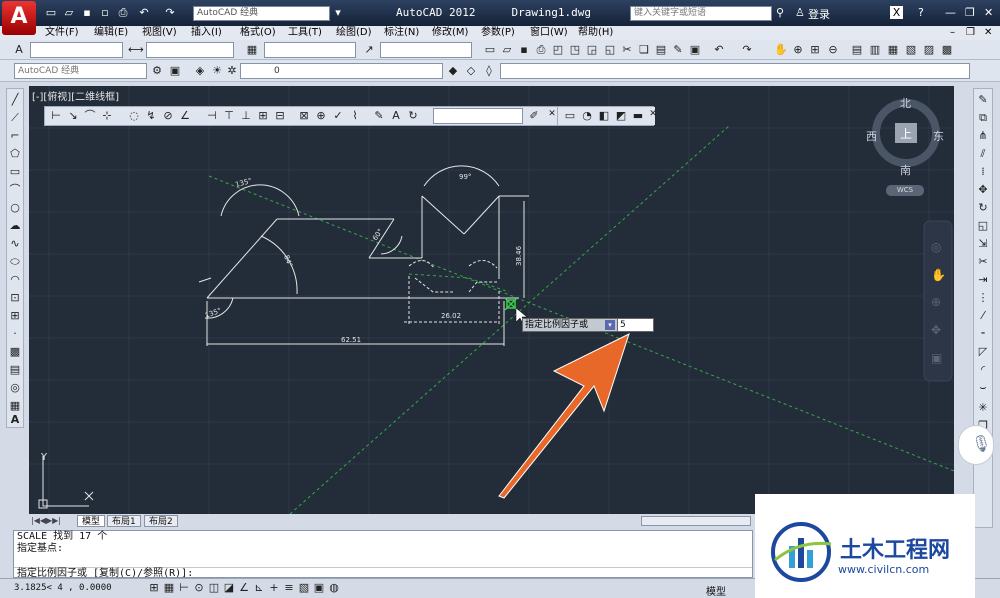  What do you see at coordinates (701, 13) in the screenshot?
I see `search-input: 键入关键字或短语` at bounding box center [701, 13].